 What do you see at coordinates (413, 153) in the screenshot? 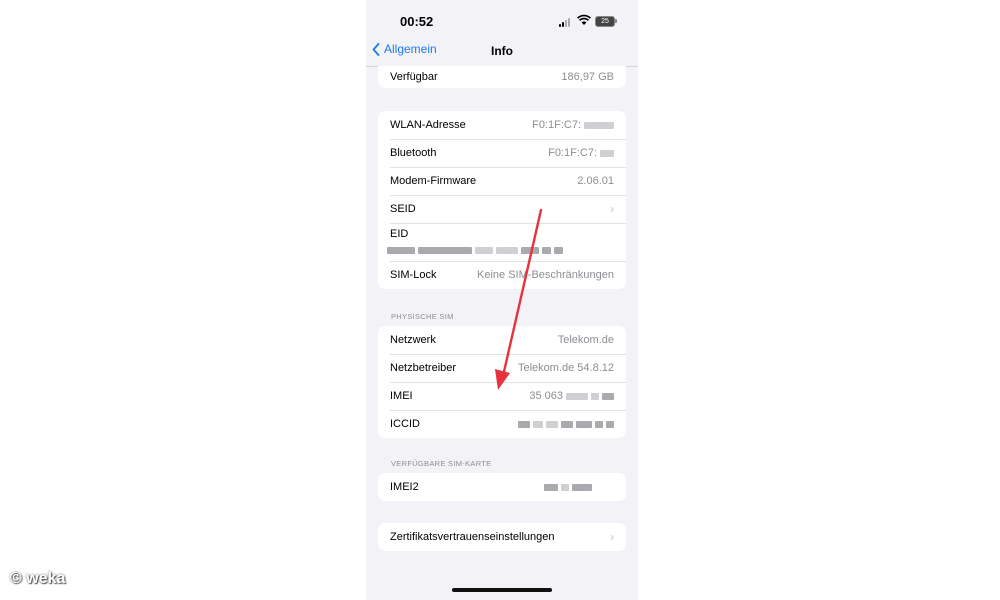
I see `bluetooth-label: Bluetooth` at bounding box center [413, 153].